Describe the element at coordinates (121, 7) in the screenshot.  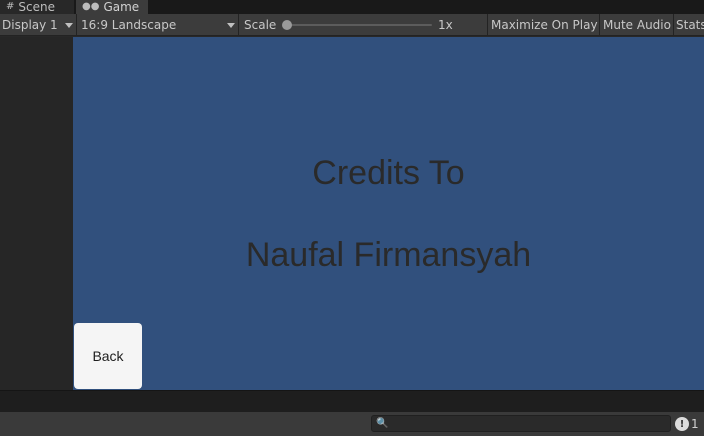
I see `tab-game-label: Game` at that location.